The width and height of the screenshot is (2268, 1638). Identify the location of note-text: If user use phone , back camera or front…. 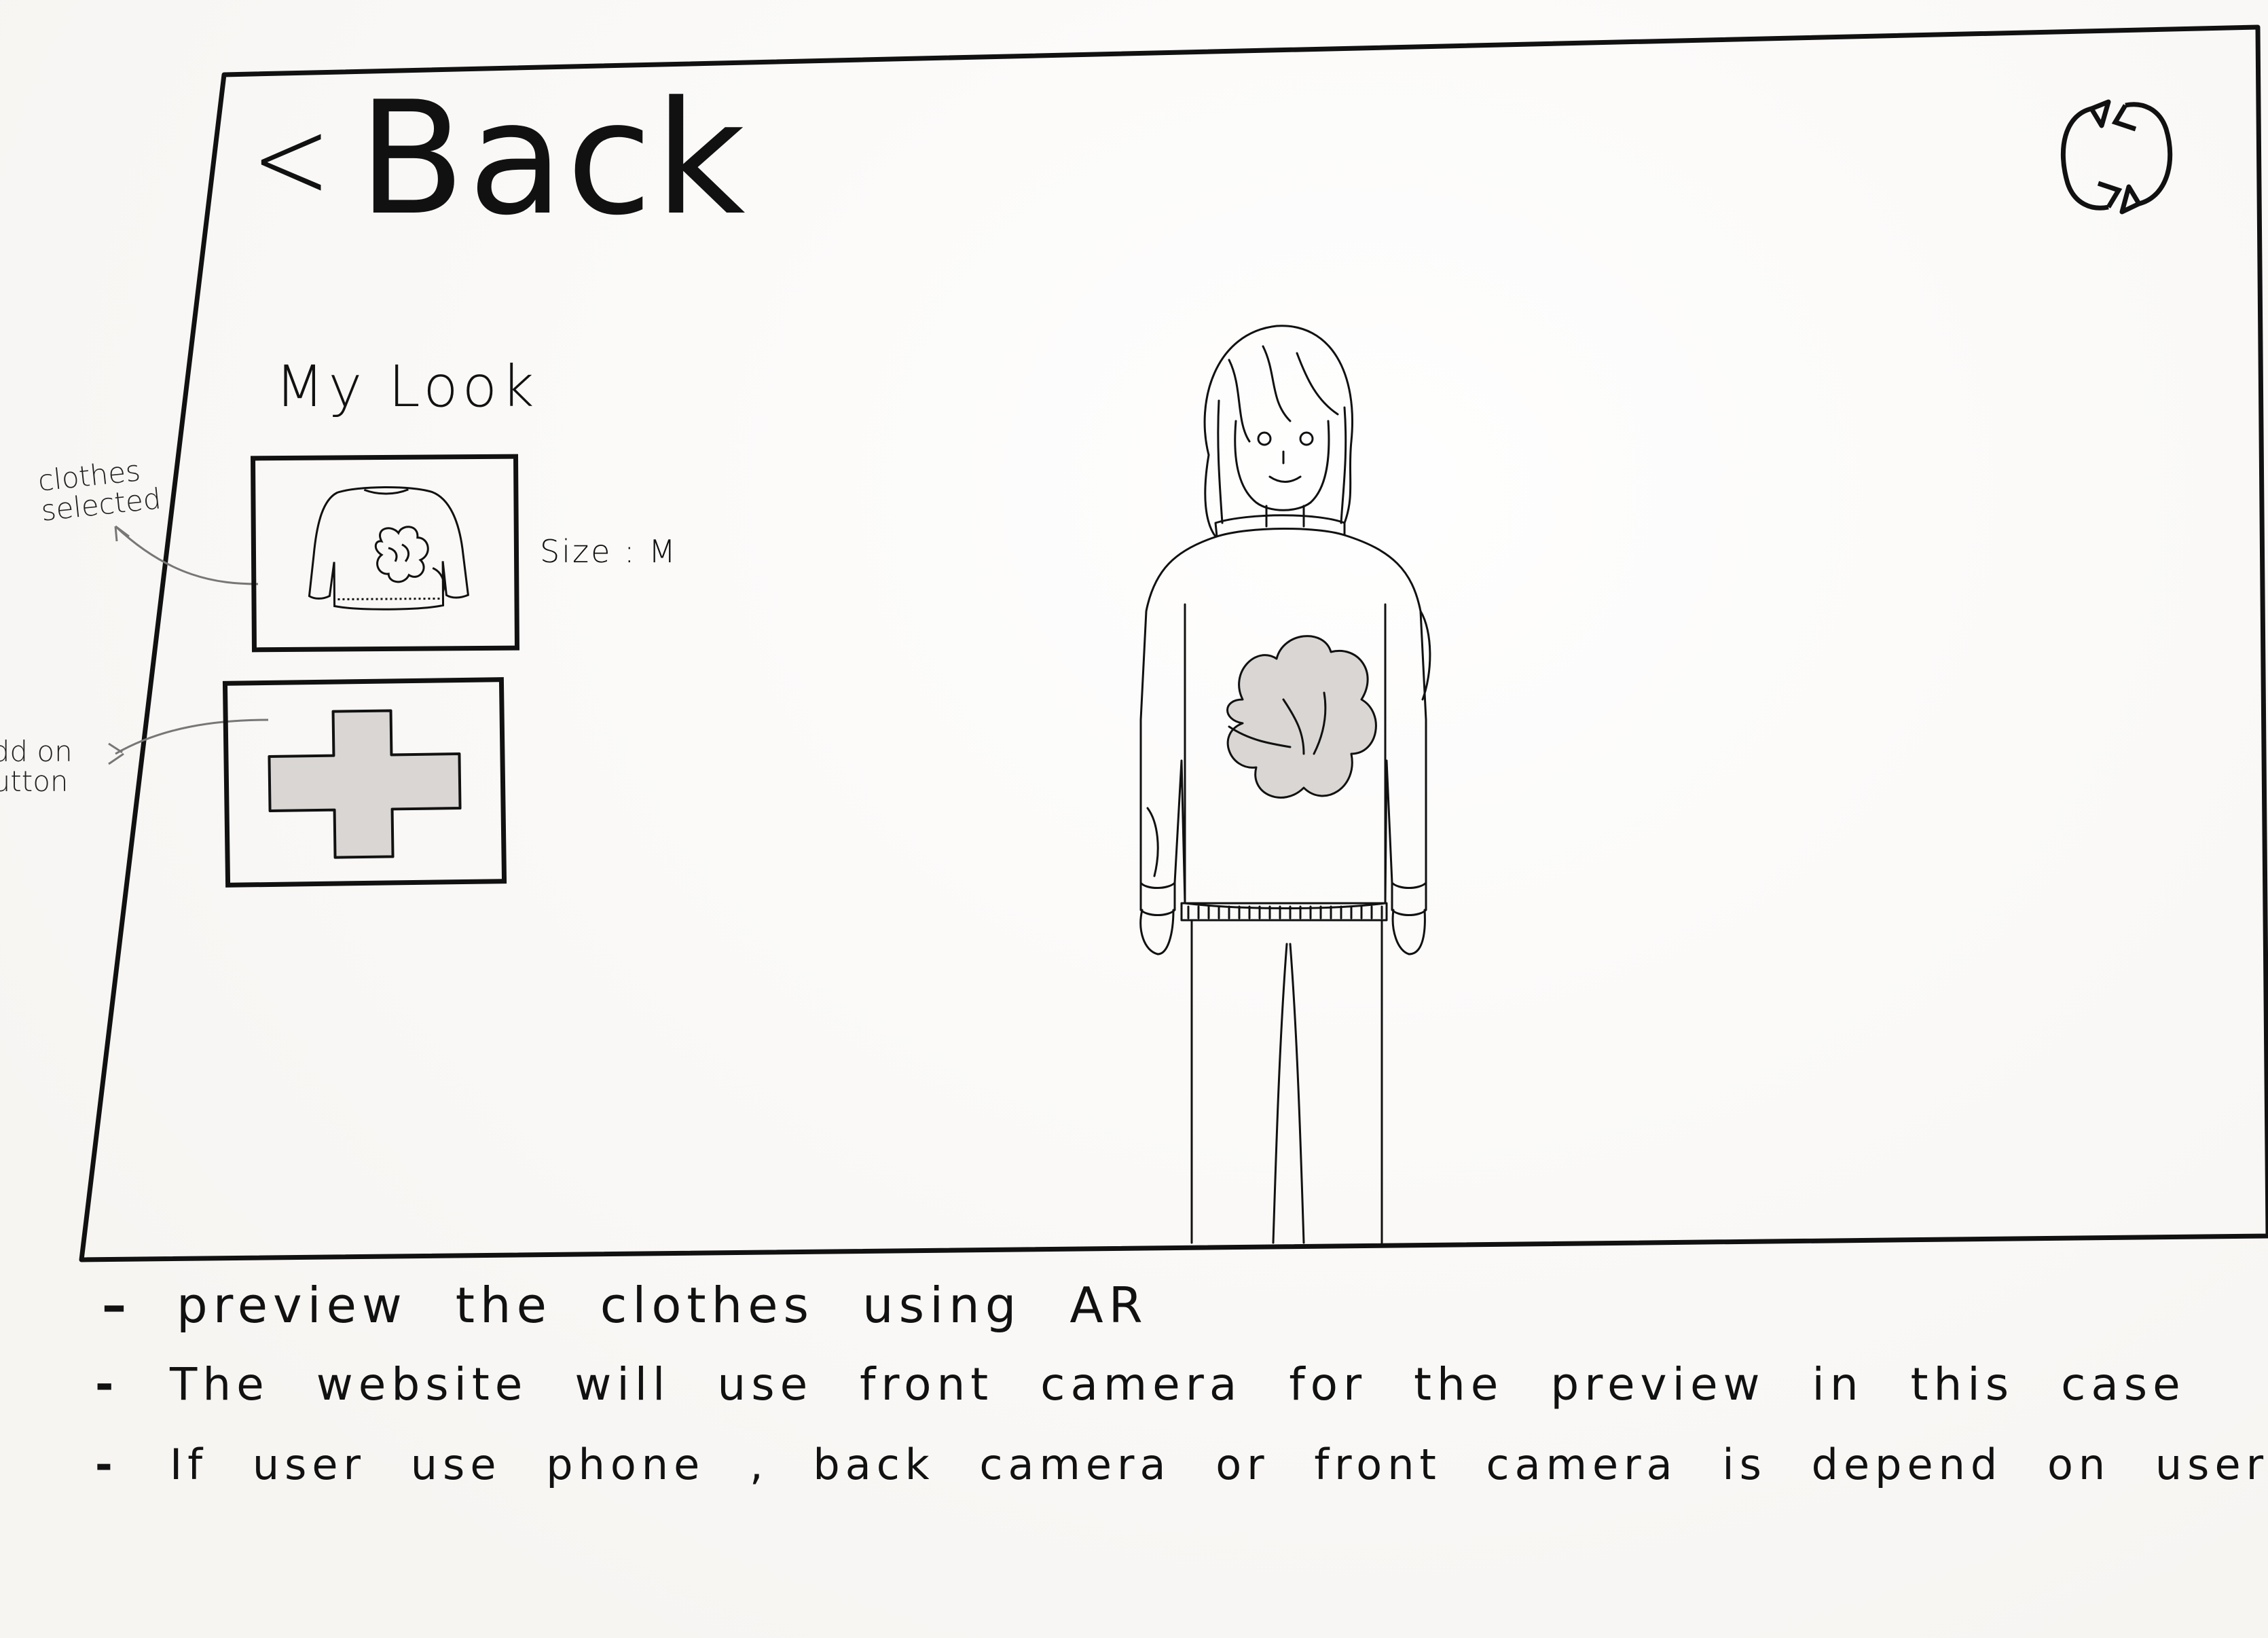
(1219, 1464).